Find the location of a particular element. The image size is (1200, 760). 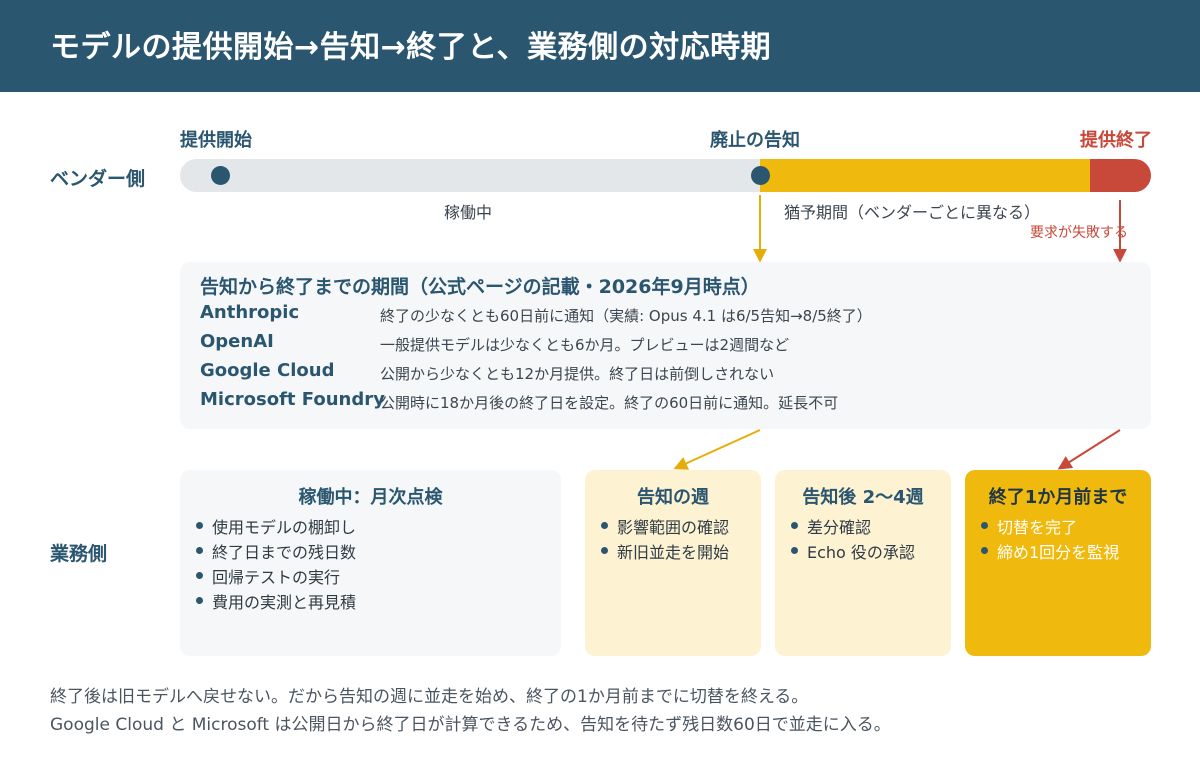

list-item: 使用モデルの棚卸し is located at coordinates (276, 526).